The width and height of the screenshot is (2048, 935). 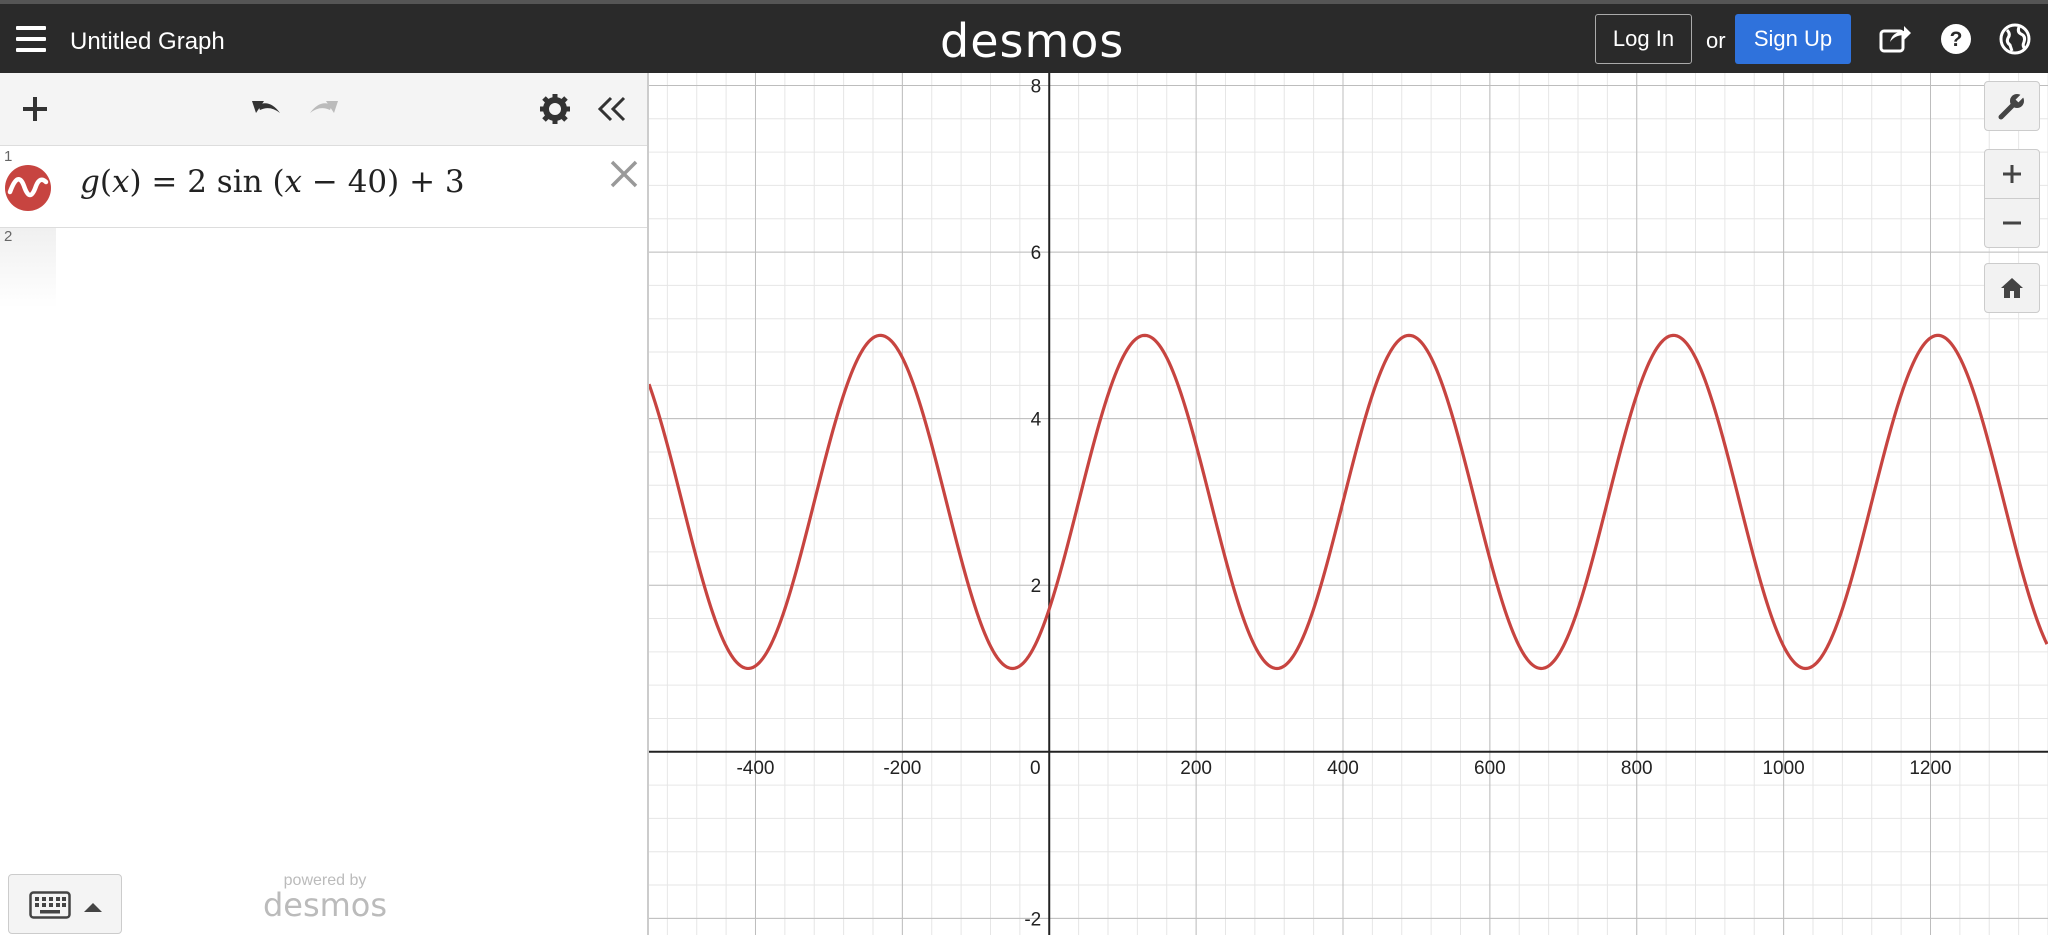 I want to click on expression-gutter: 1, so click(x=28, y=186).